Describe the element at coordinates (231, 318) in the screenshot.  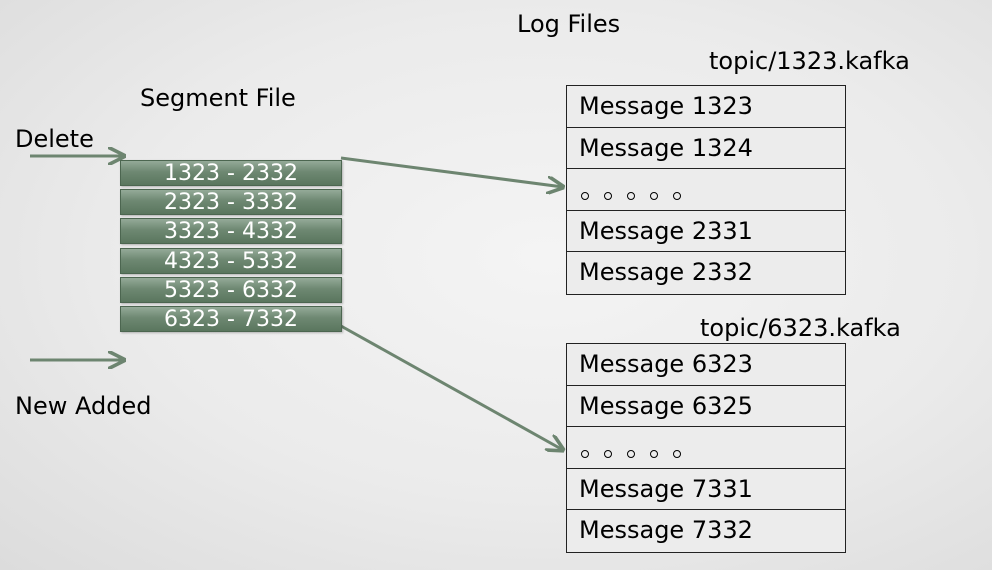
I see `segment-item: 6323 - 7332` at that location.